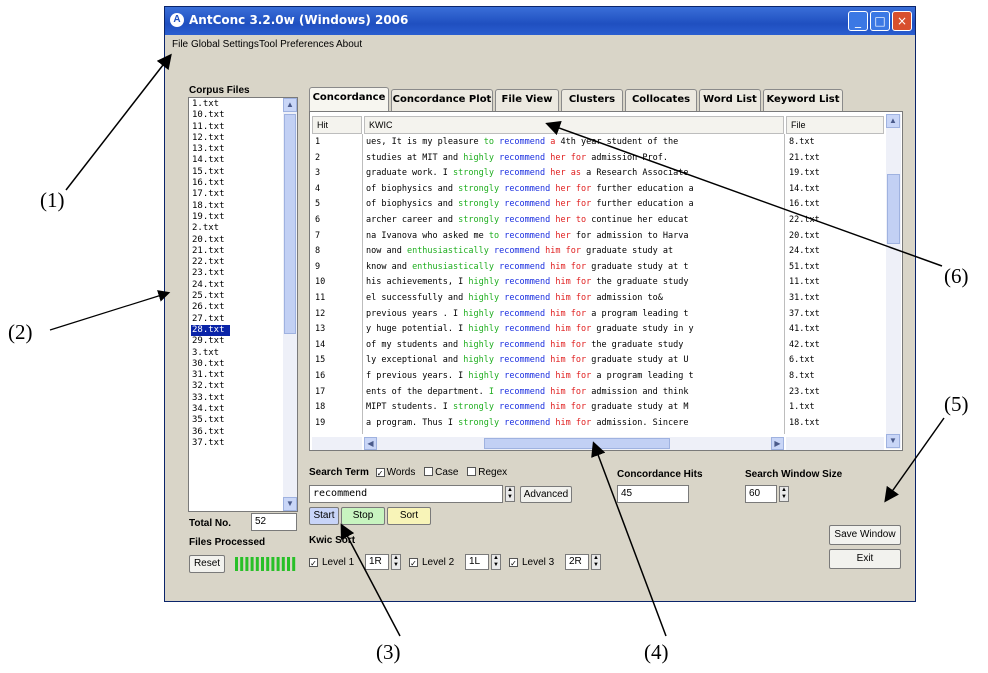 This screenshot has width=988, height=673. Describe the element at coordinates (956, 404) in the screenshot. I see `annotation-5: (5)` at that location.